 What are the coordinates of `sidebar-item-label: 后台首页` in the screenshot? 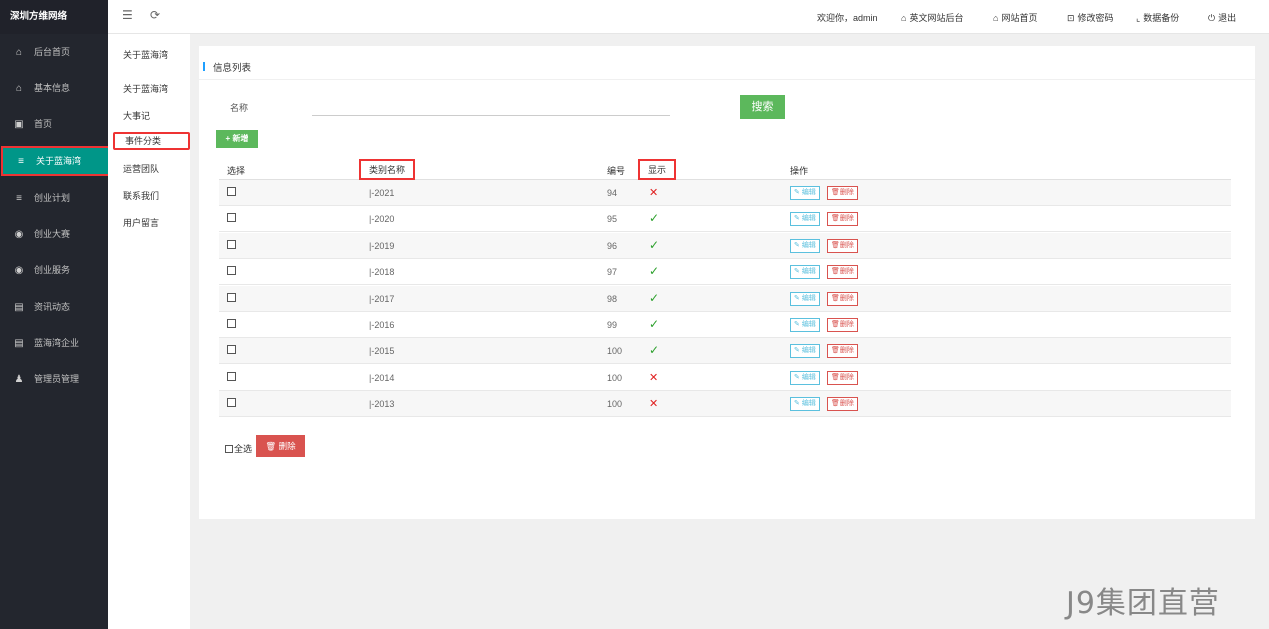 It's located at (52, 52).